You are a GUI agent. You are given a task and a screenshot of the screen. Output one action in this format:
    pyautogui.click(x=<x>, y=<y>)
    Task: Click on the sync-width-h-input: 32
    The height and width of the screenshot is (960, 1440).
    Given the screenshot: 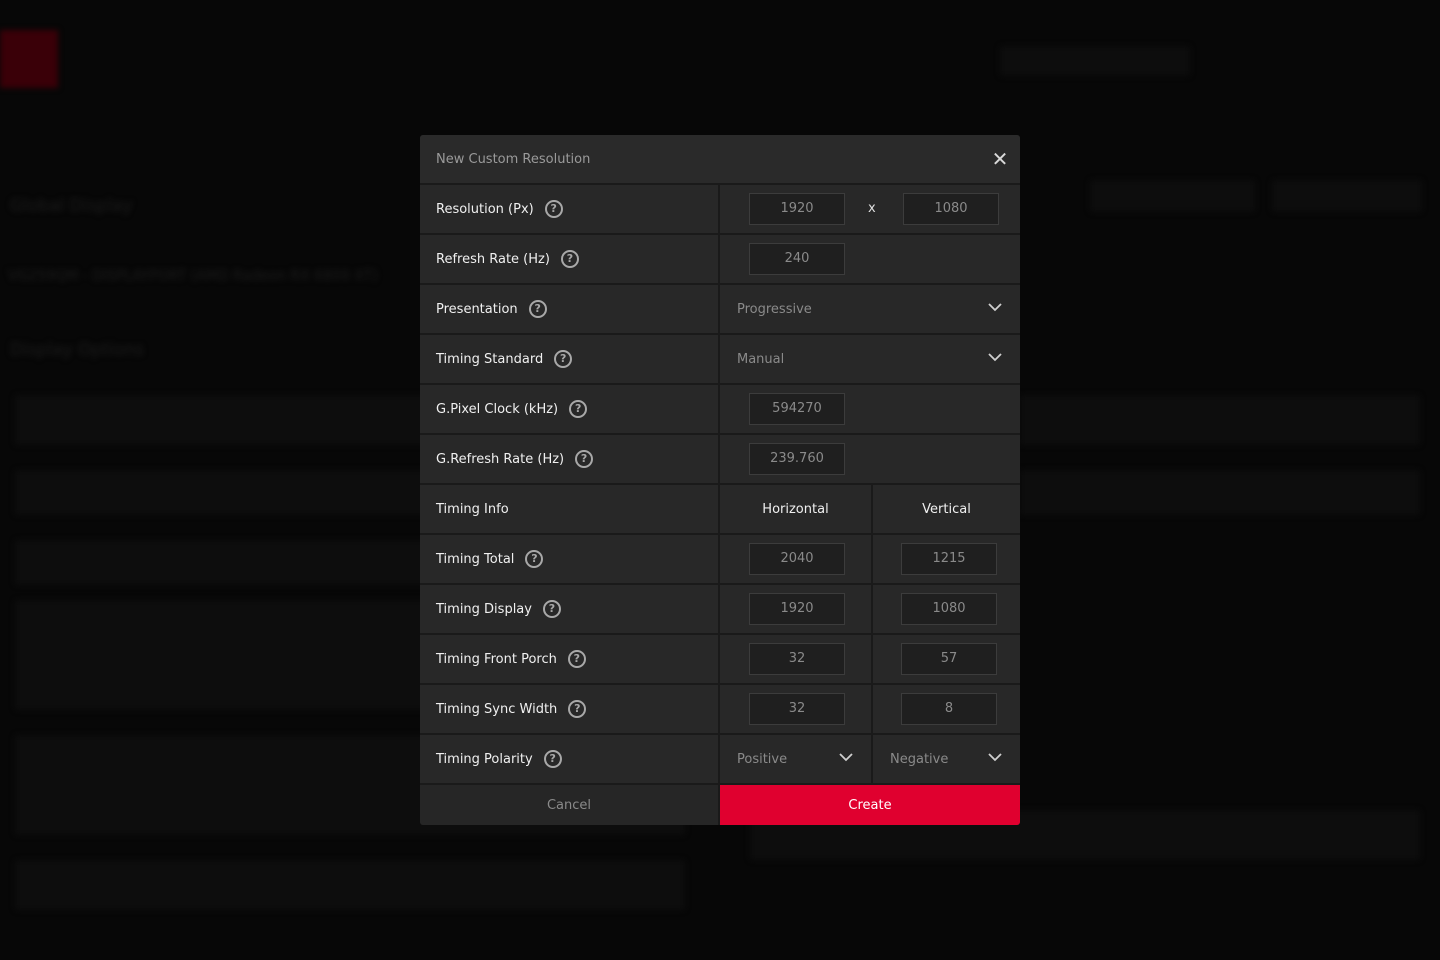 What is the action you would take?
    pyautogui.click(x=797, y=709)
    